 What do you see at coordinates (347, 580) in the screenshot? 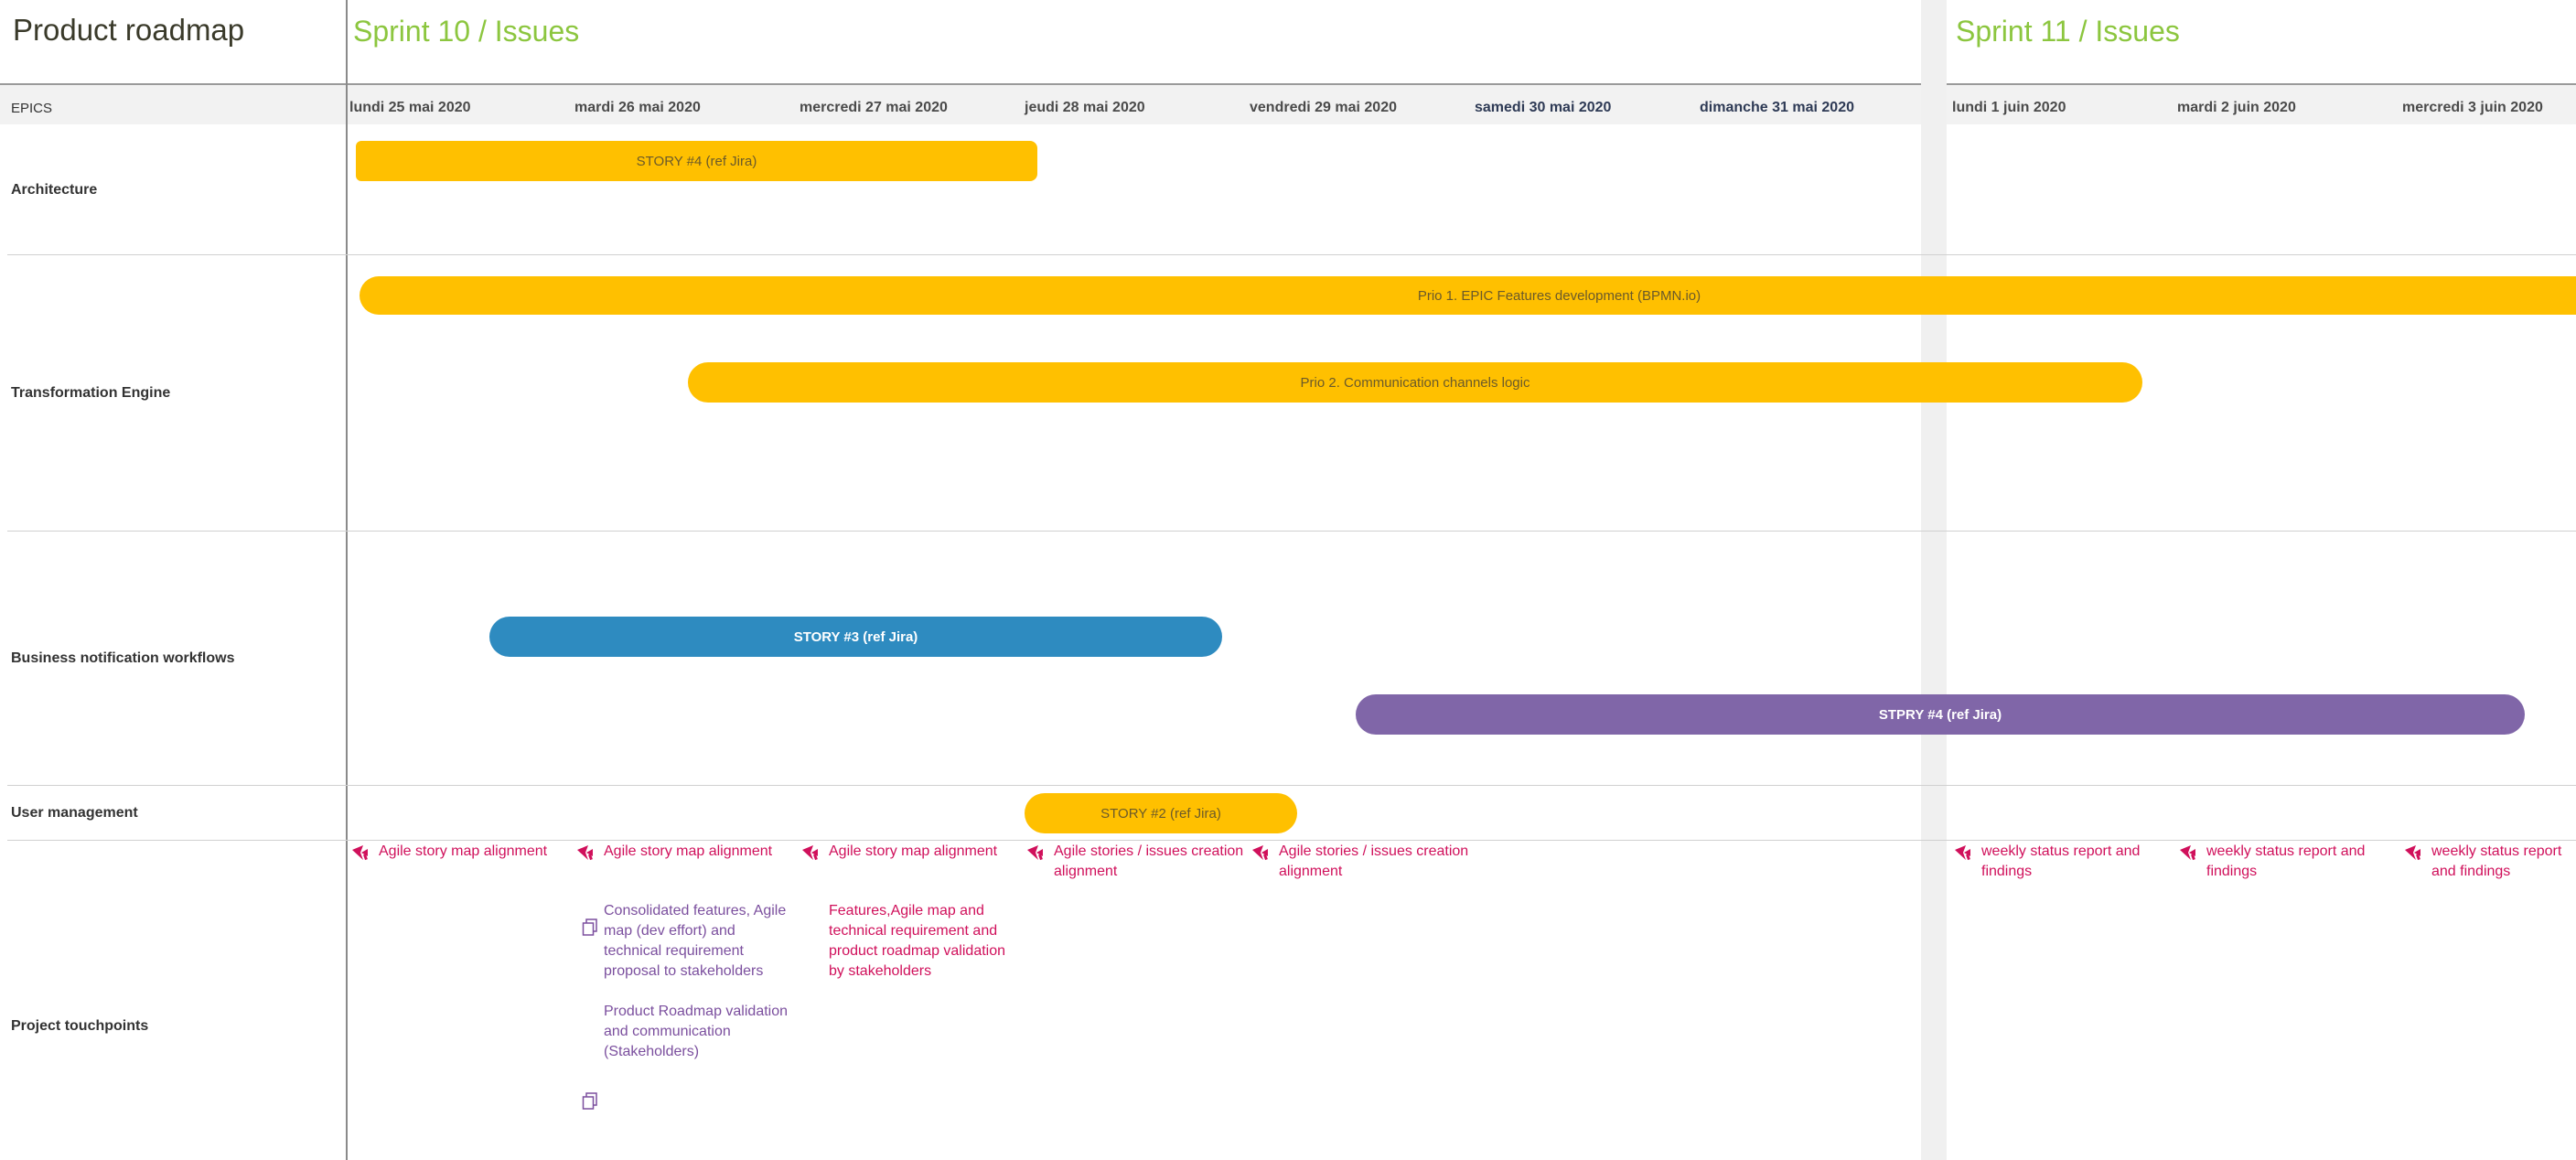
I see `epics-column-divider` at bounding box center [347, 580].